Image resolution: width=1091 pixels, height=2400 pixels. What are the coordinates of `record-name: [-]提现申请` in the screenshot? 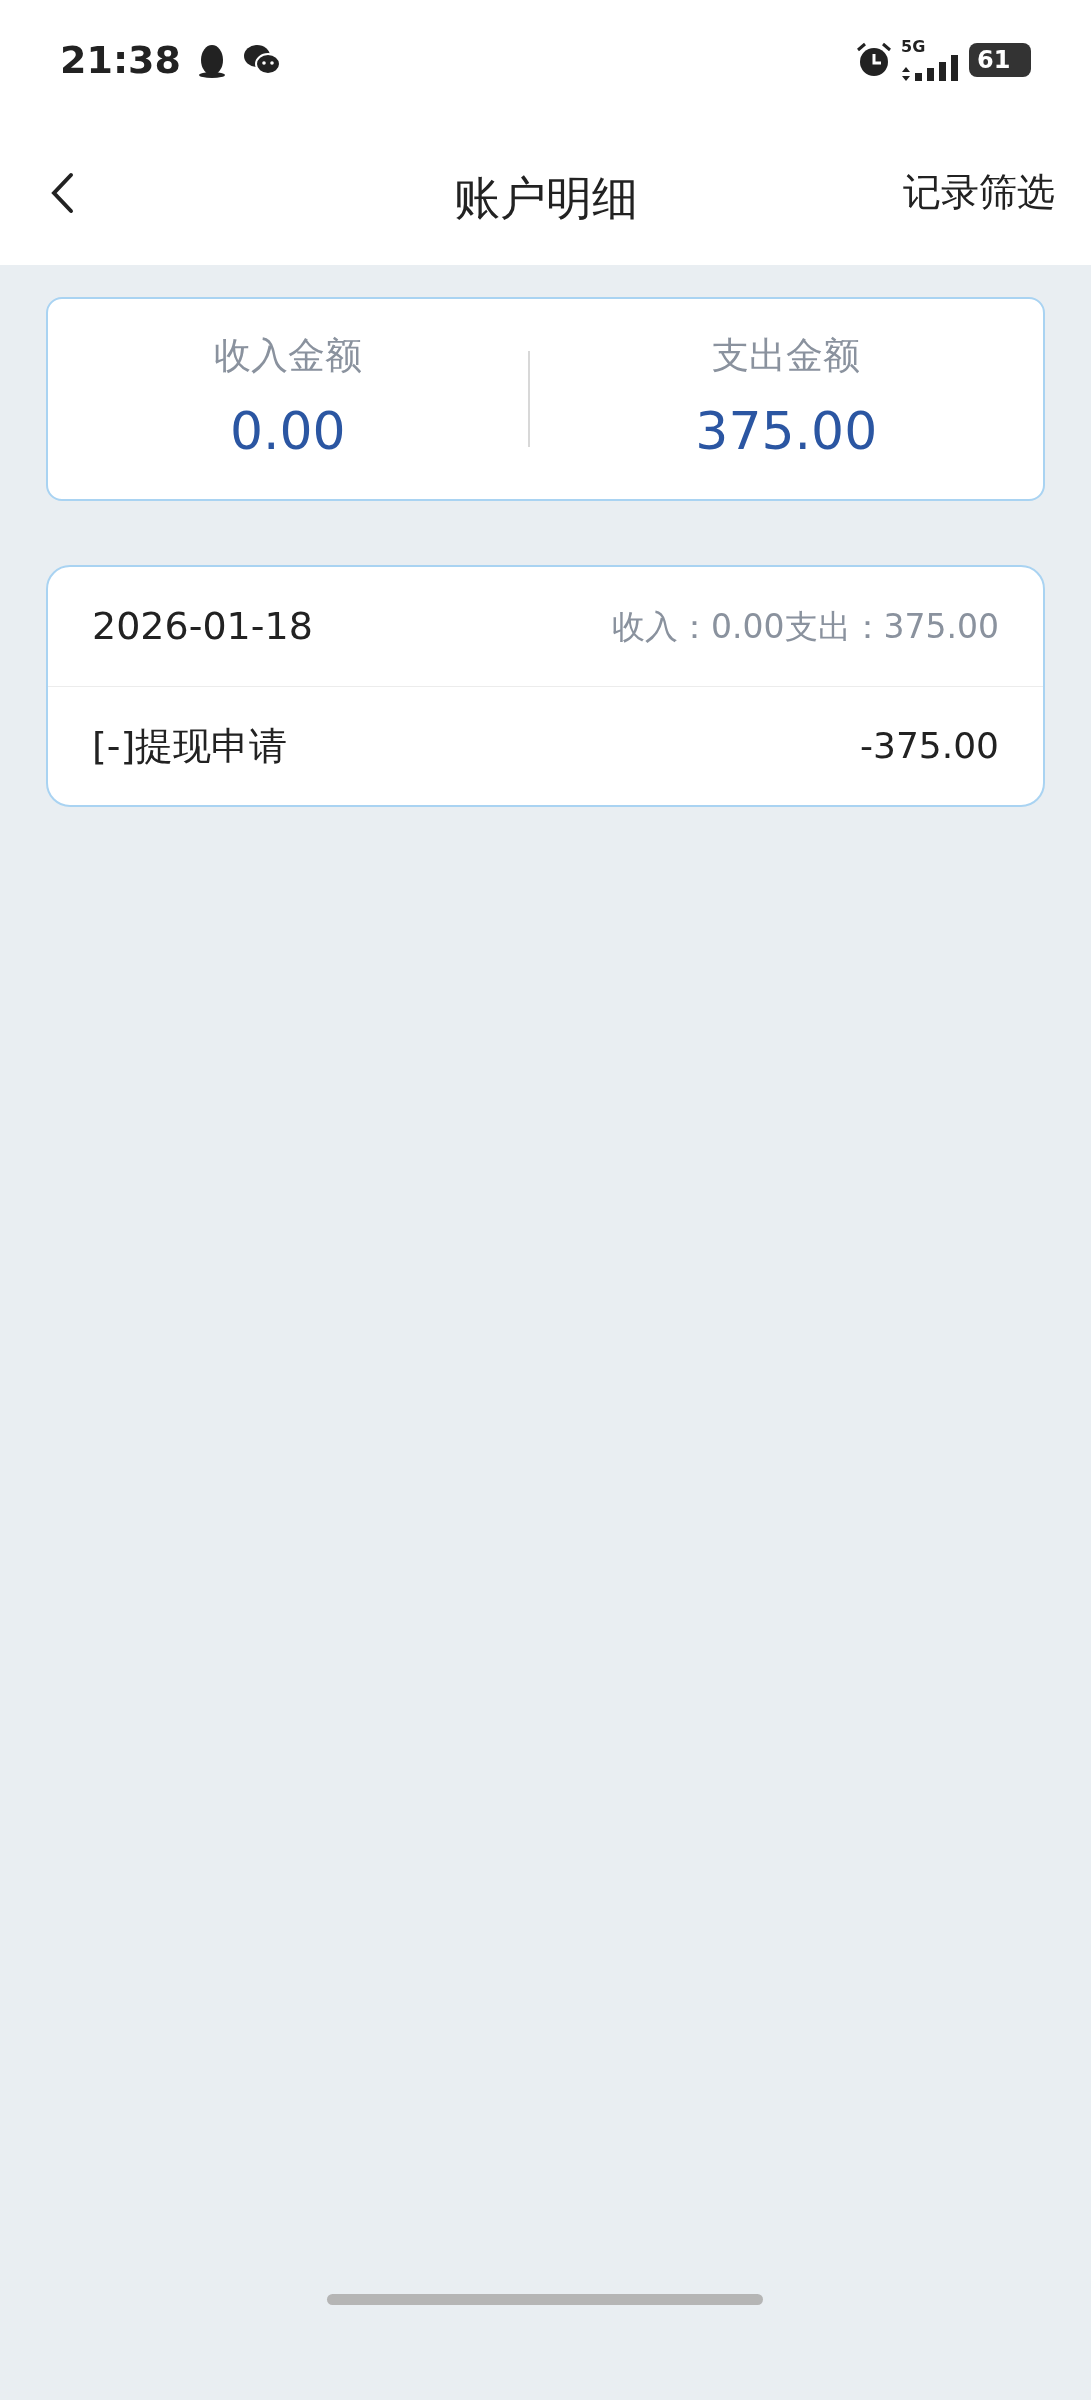 It's located at (190, 746).